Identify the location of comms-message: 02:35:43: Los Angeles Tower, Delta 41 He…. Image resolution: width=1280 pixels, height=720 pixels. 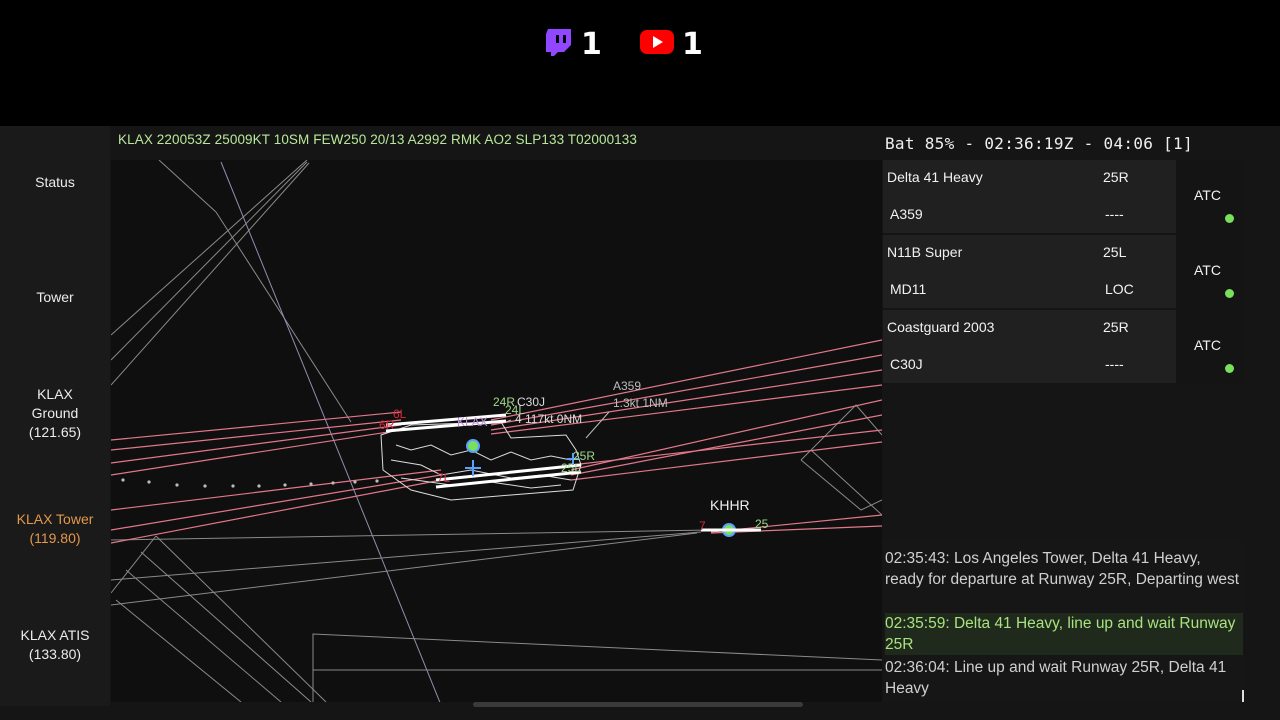
(1062, 569).